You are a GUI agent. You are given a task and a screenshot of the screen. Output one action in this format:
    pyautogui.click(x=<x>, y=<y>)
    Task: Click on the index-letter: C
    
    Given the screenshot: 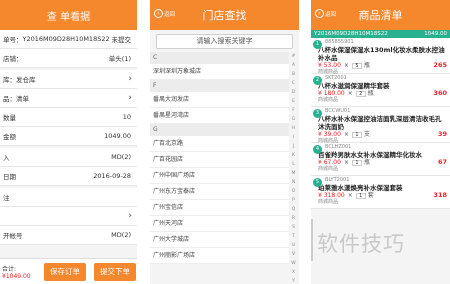 What is the action you would take?
    pyautogui.click(x=293, y=83)
    